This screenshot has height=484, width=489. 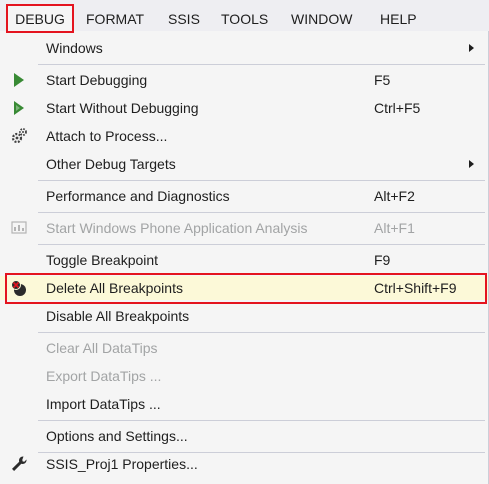 I want to click on menu-item-label: Start Without Debugging, so click(x=122, y=108).